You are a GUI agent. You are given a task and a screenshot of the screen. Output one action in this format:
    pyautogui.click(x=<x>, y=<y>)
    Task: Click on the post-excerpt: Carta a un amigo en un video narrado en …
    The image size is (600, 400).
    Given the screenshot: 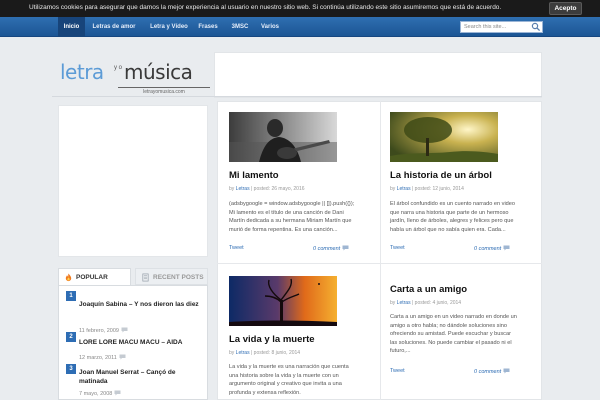 What is the action you would take?
    pyautogui.click(x=453, y=334)
    